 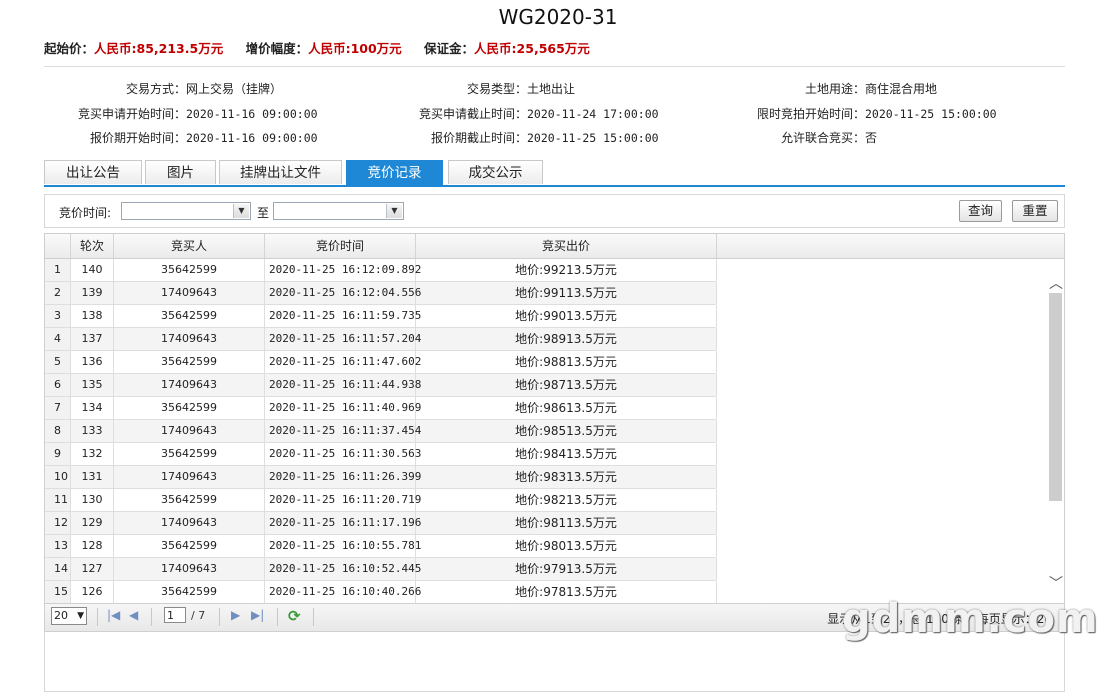 I want to click on end-time-combo: ▼, so click(x=338, y=211).